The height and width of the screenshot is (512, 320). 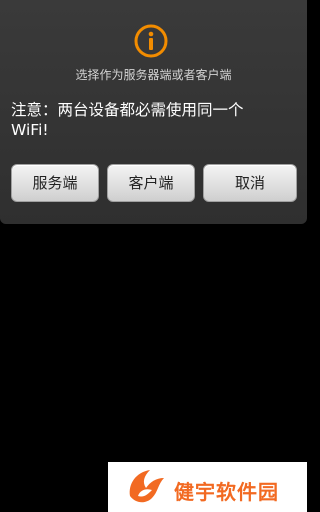 I want to click on watermark: 健宇软件园, so click(x=207, y=487).